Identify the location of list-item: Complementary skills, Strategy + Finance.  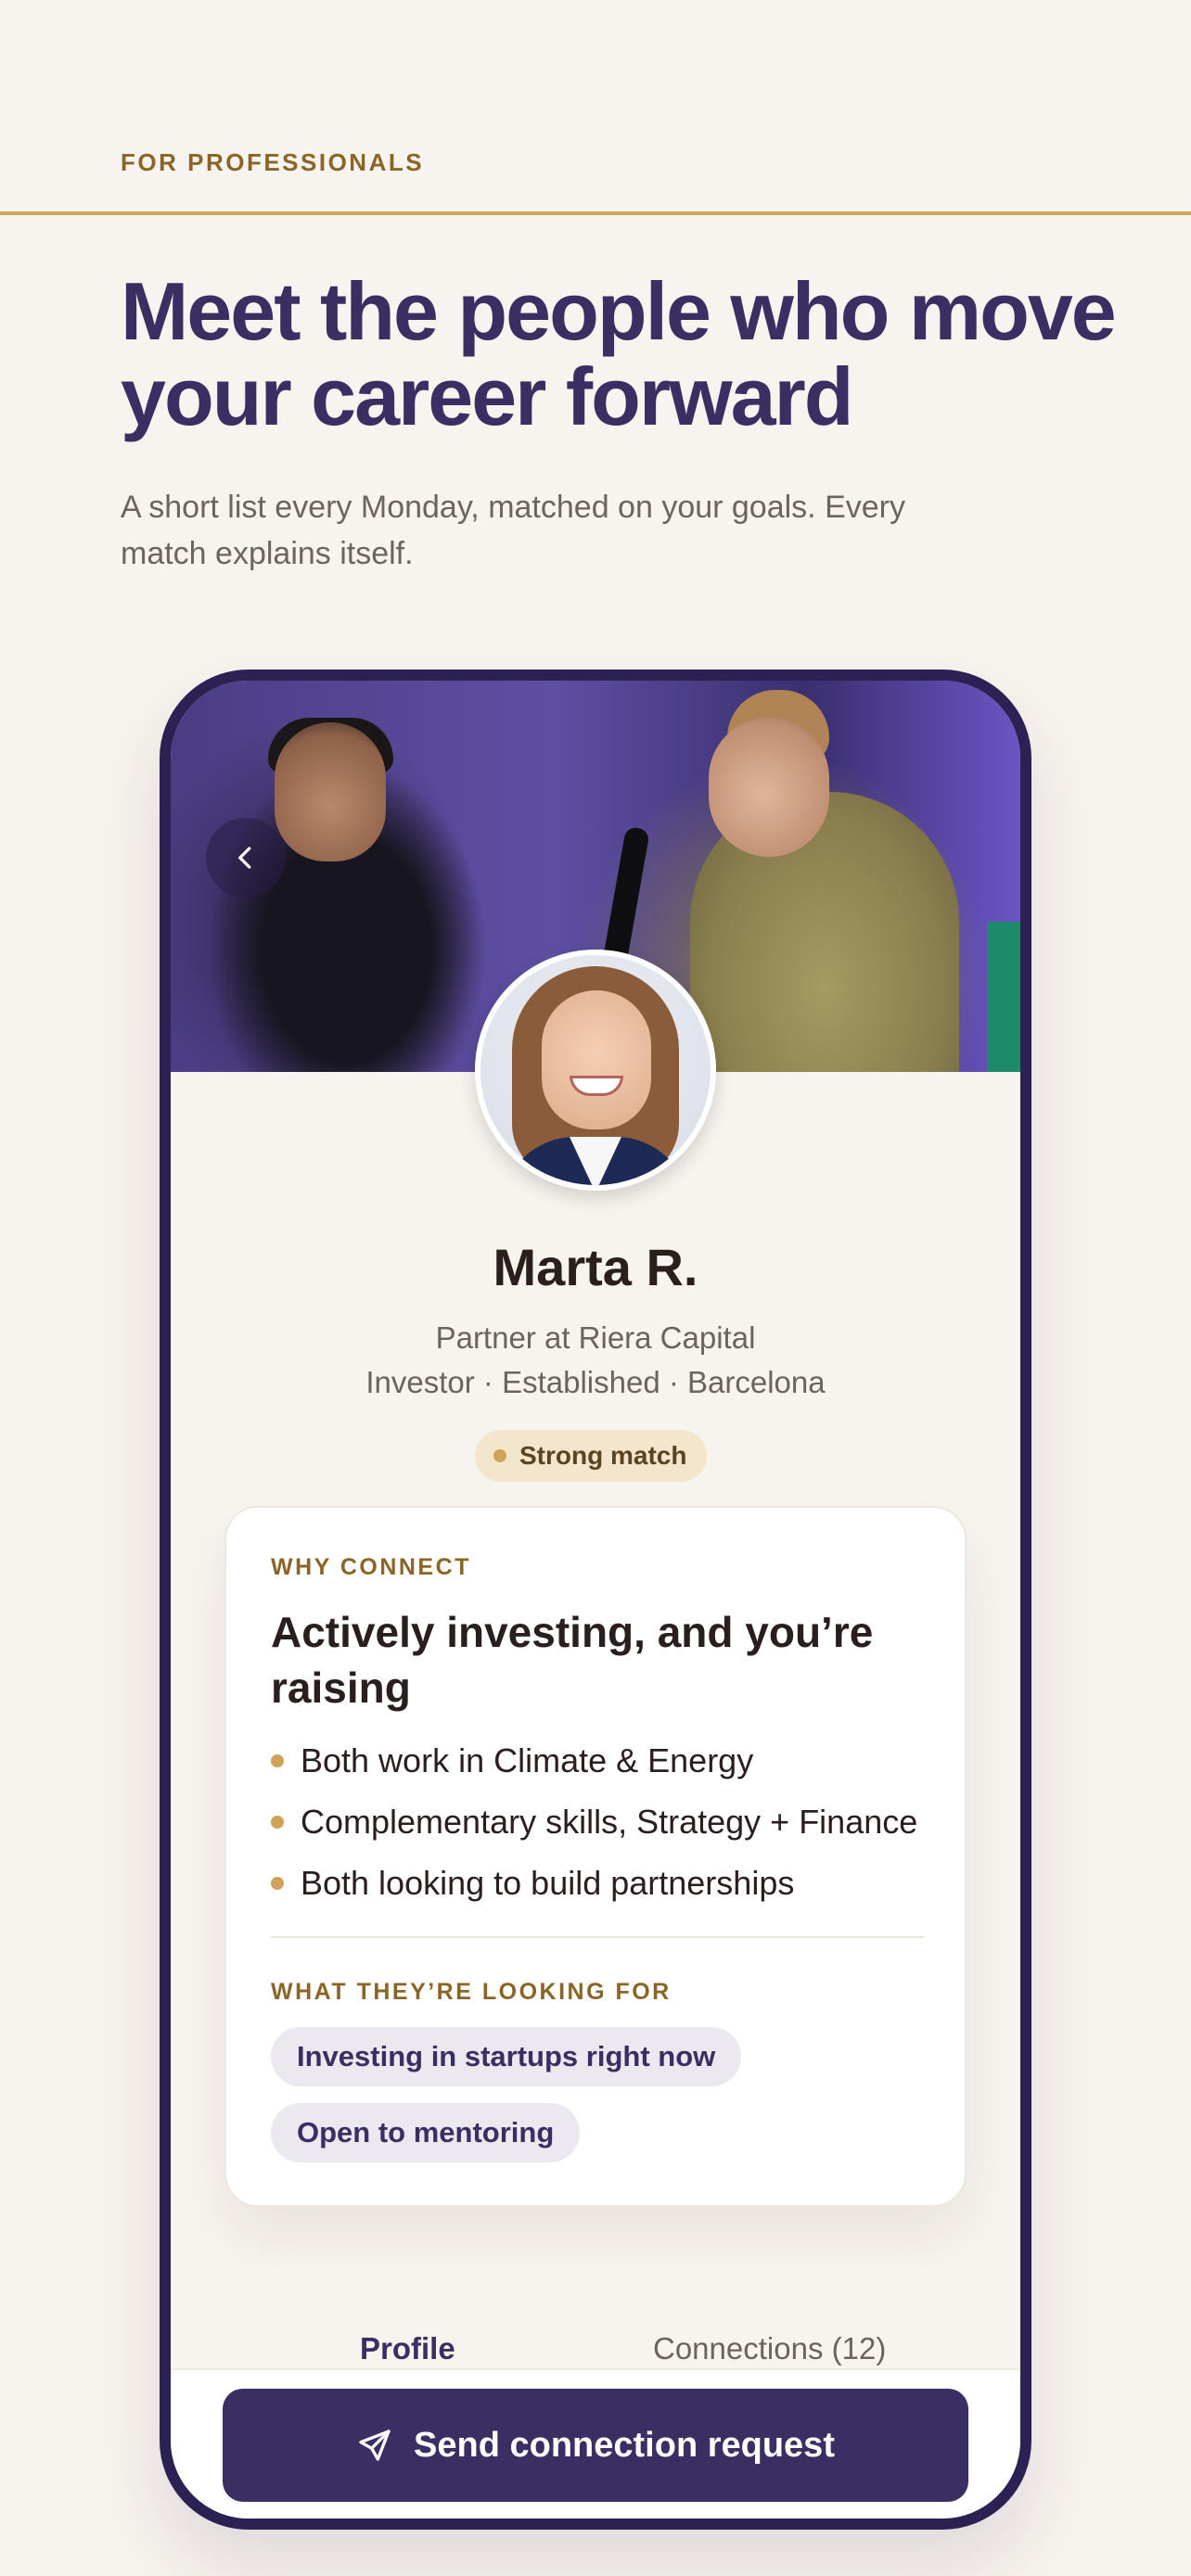
(605, 1822).